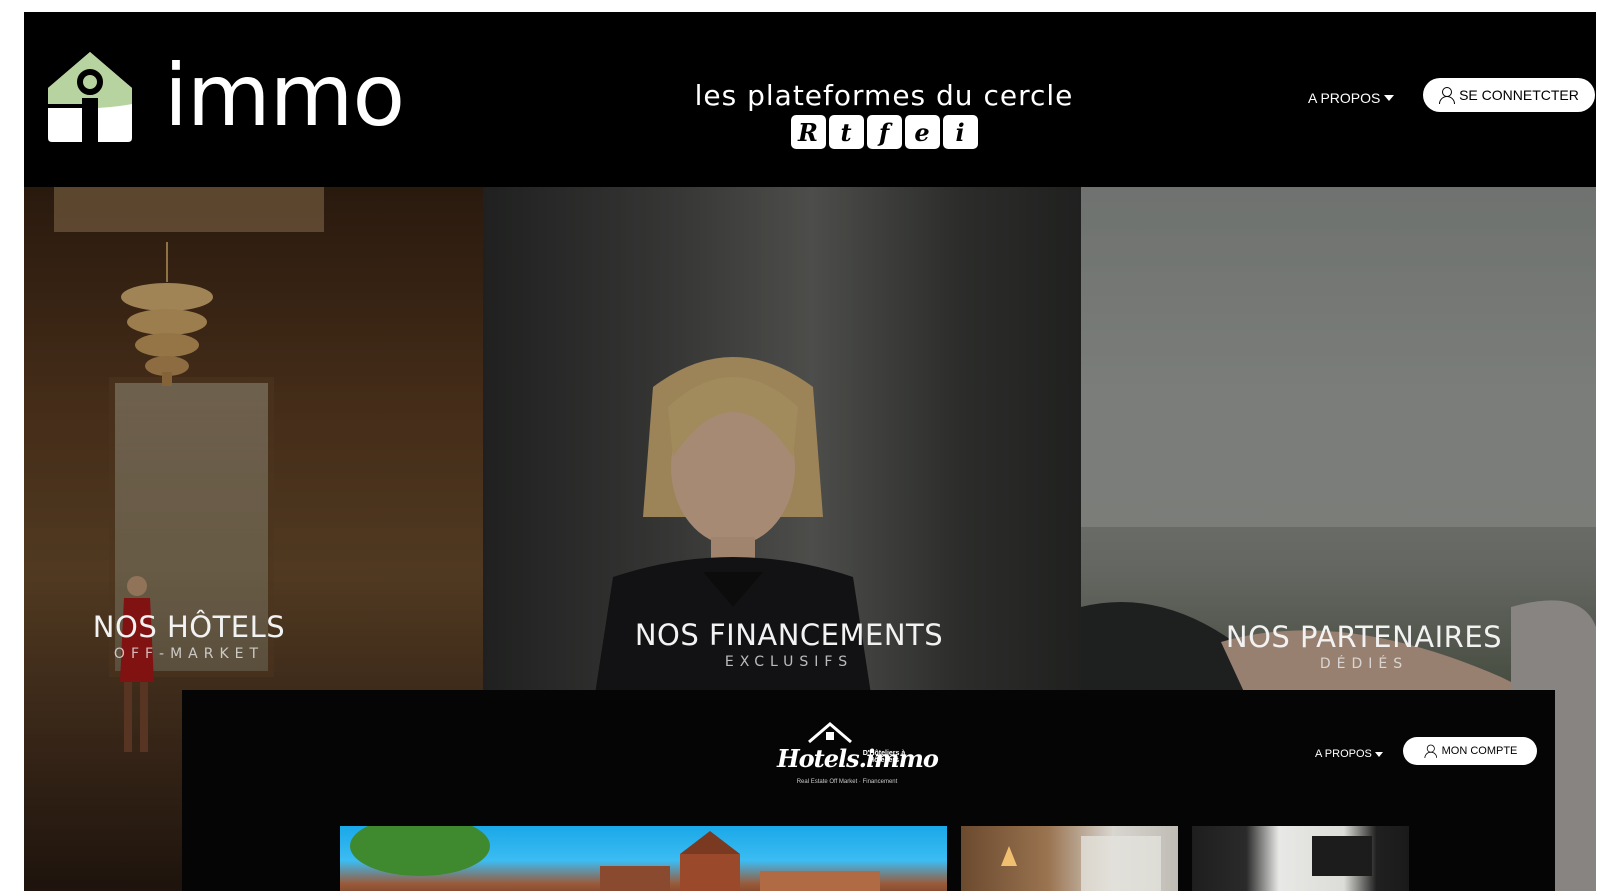 The image size is (1609, 891). I want to click on account-label: MON COMPTE, so click(1479, 751).